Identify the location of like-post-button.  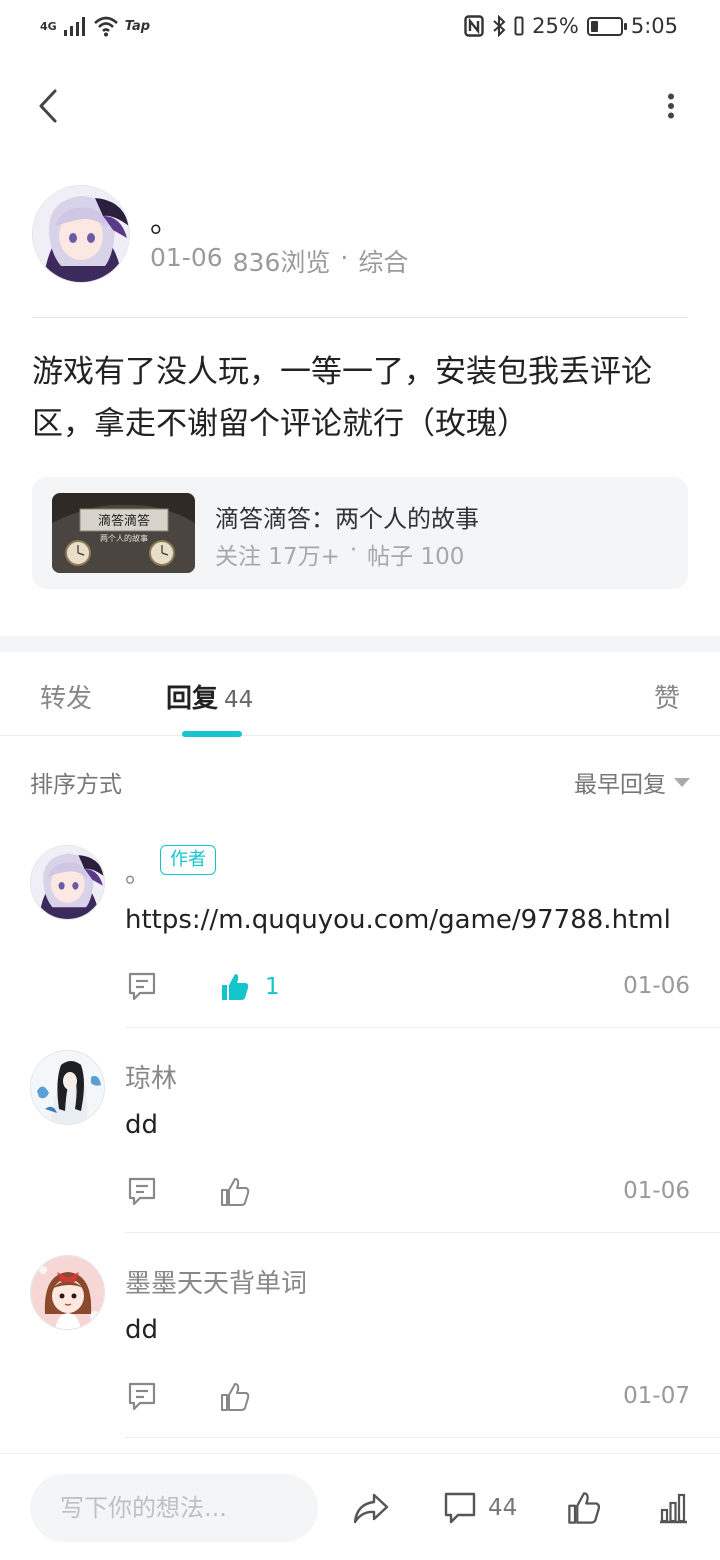
(584, 1508).